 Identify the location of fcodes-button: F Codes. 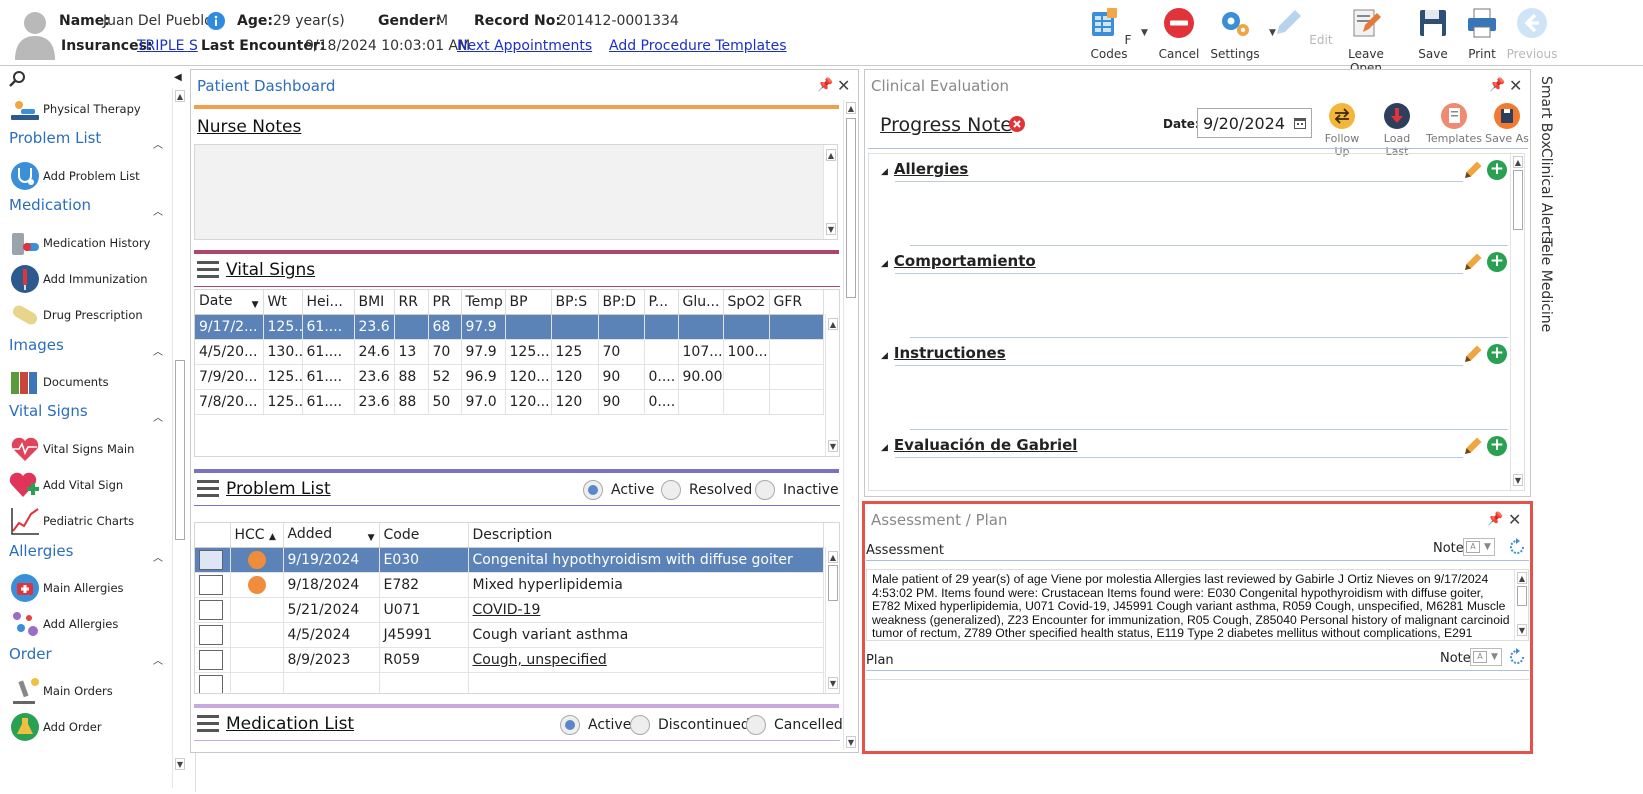
(1109, 34).